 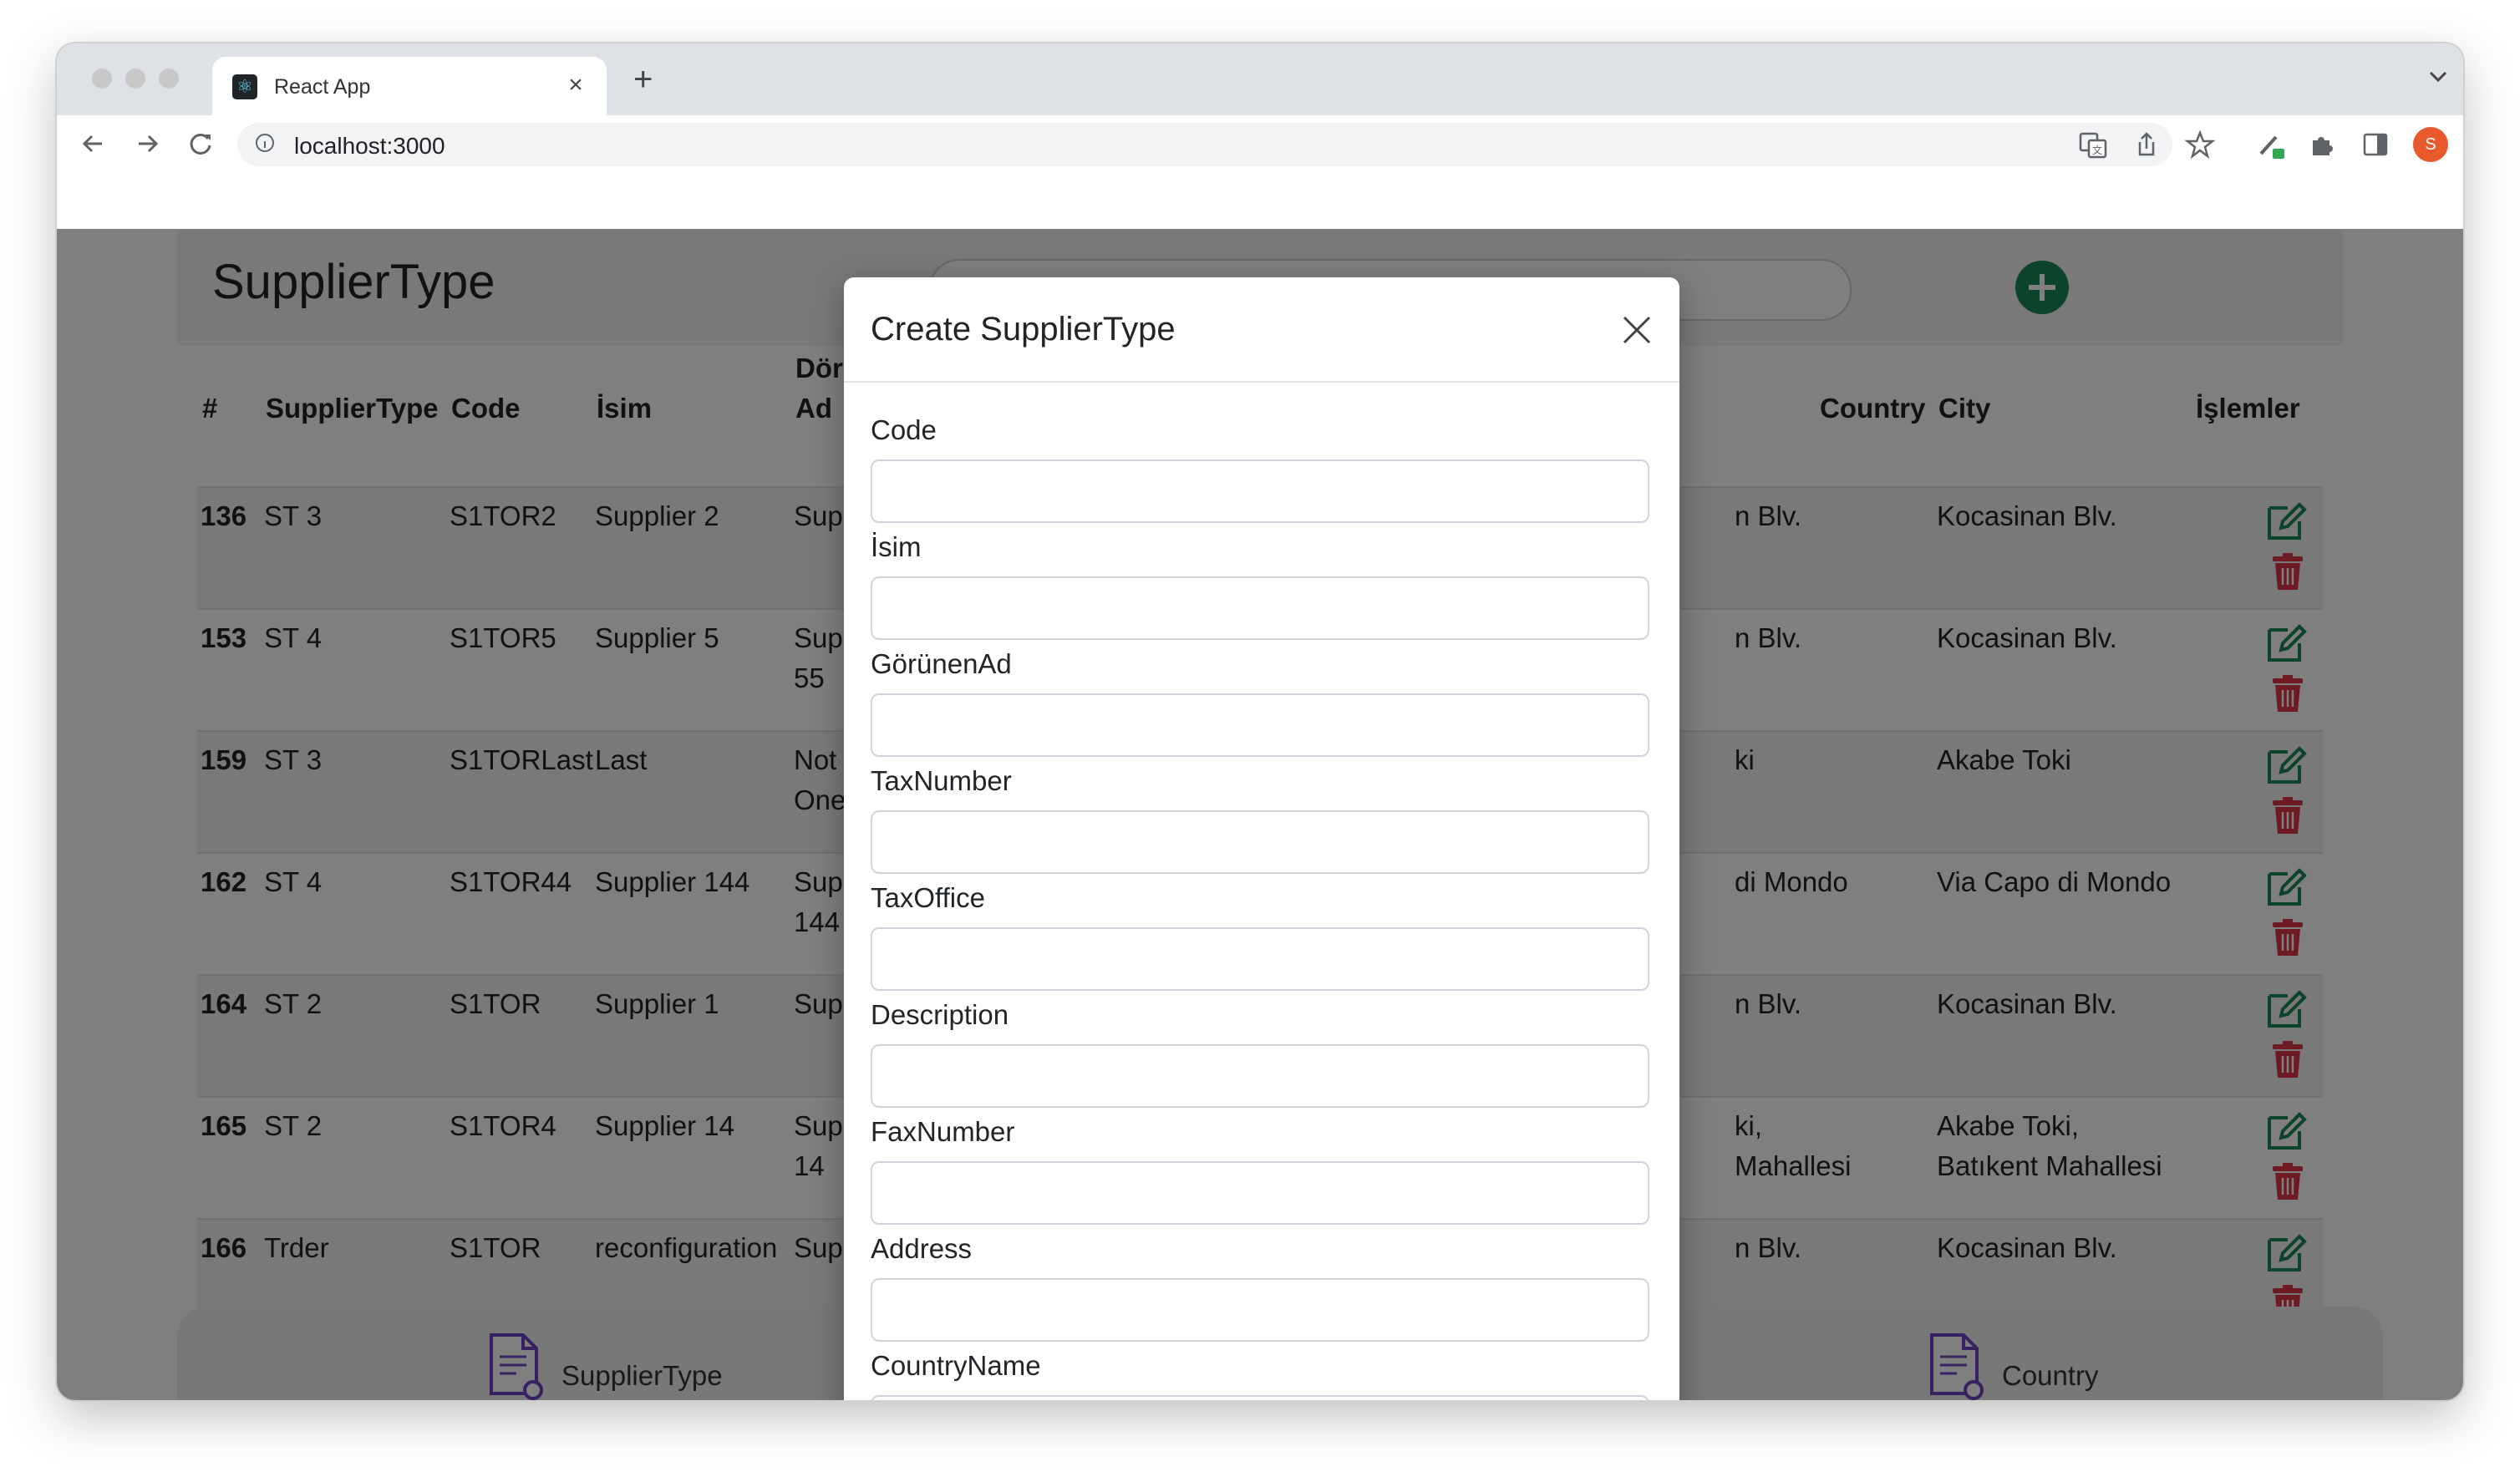 What do you see at coordinates (940, 1014) in the screenshot?
I see `description-label: Description` at bounding box center [940, 1014].